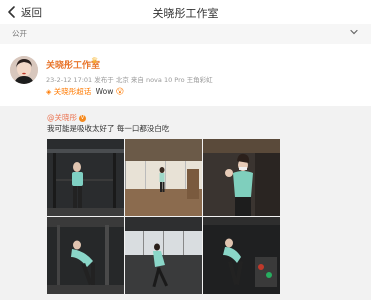 The height and width of the screenshot is (300, 371). I want to click on post-meta: 23-2-12 17:01 发布于 北京 来自 nova 10 Pro 王角彩虹, so click(129, 79).